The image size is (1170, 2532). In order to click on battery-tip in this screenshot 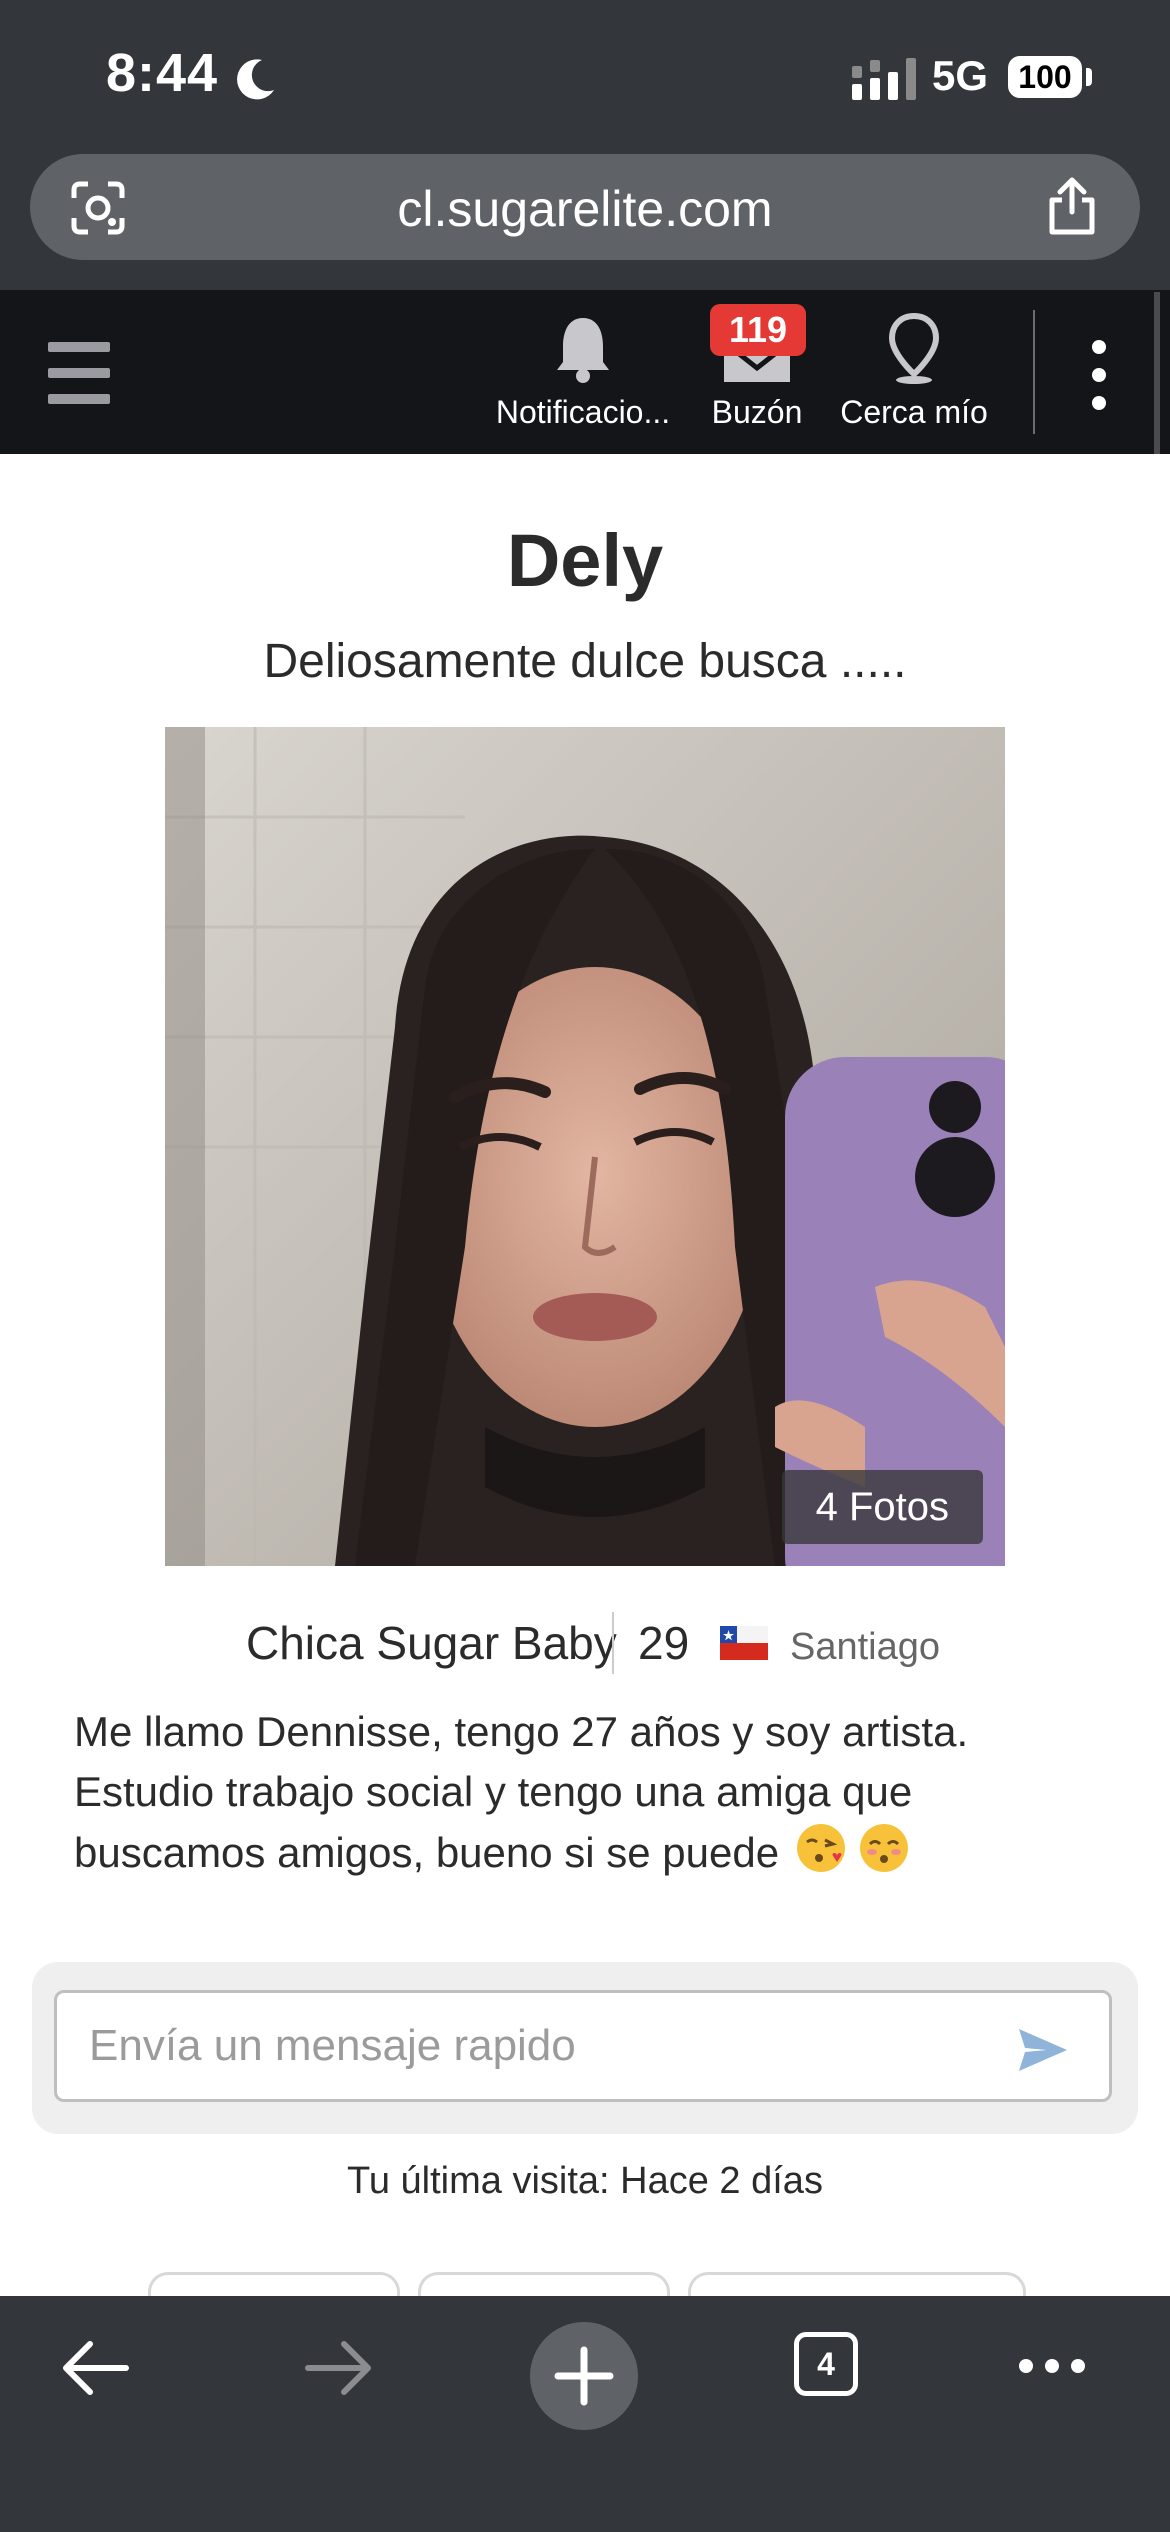, I will do `click(1089, 77)`.